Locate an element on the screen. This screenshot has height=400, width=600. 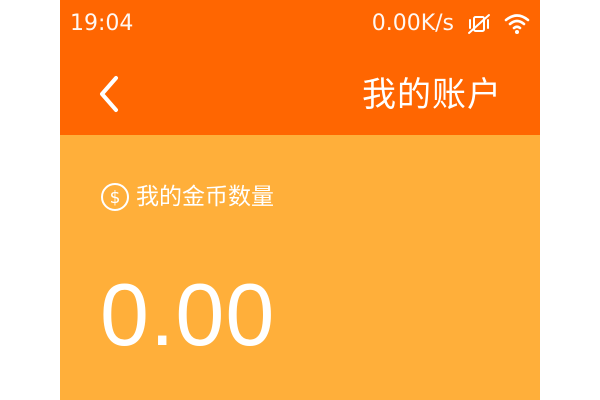
page-title: 我的账户 is located at coordinates (432, 95).